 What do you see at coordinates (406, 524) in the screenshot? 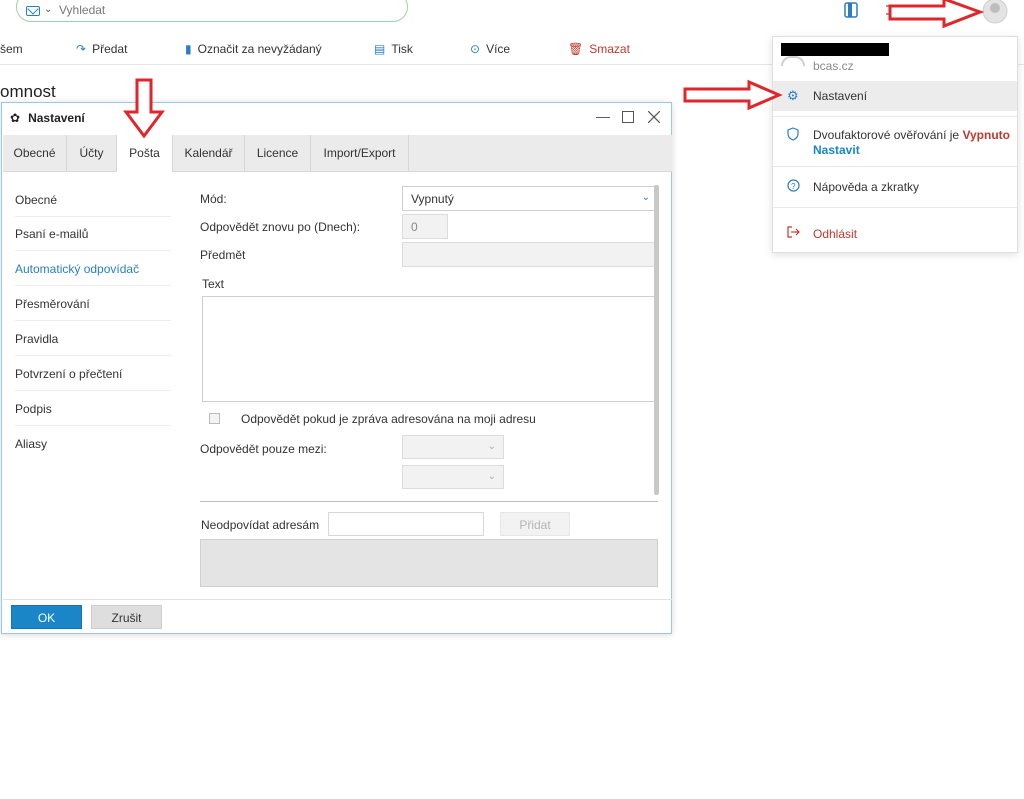
I see `ignore-address-input` at bounding box center [406, 524].